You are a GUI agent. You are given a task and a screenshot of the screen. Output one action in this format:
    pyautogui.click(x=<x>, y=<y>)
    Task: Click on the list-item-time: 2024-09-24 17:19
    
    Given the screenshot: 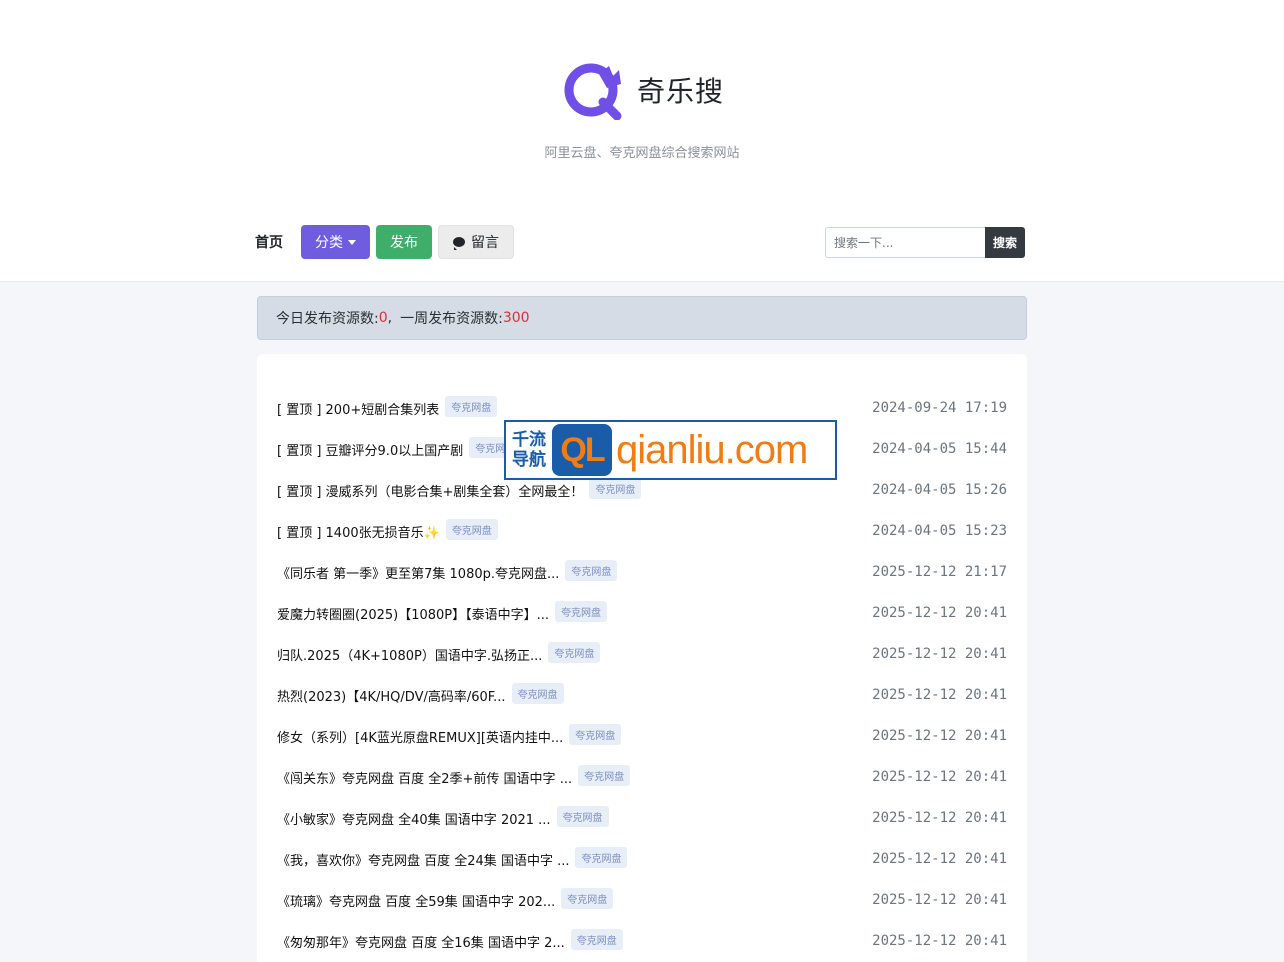 What is the action you would take?
    pyautogui.click(x=939, y=408)
    